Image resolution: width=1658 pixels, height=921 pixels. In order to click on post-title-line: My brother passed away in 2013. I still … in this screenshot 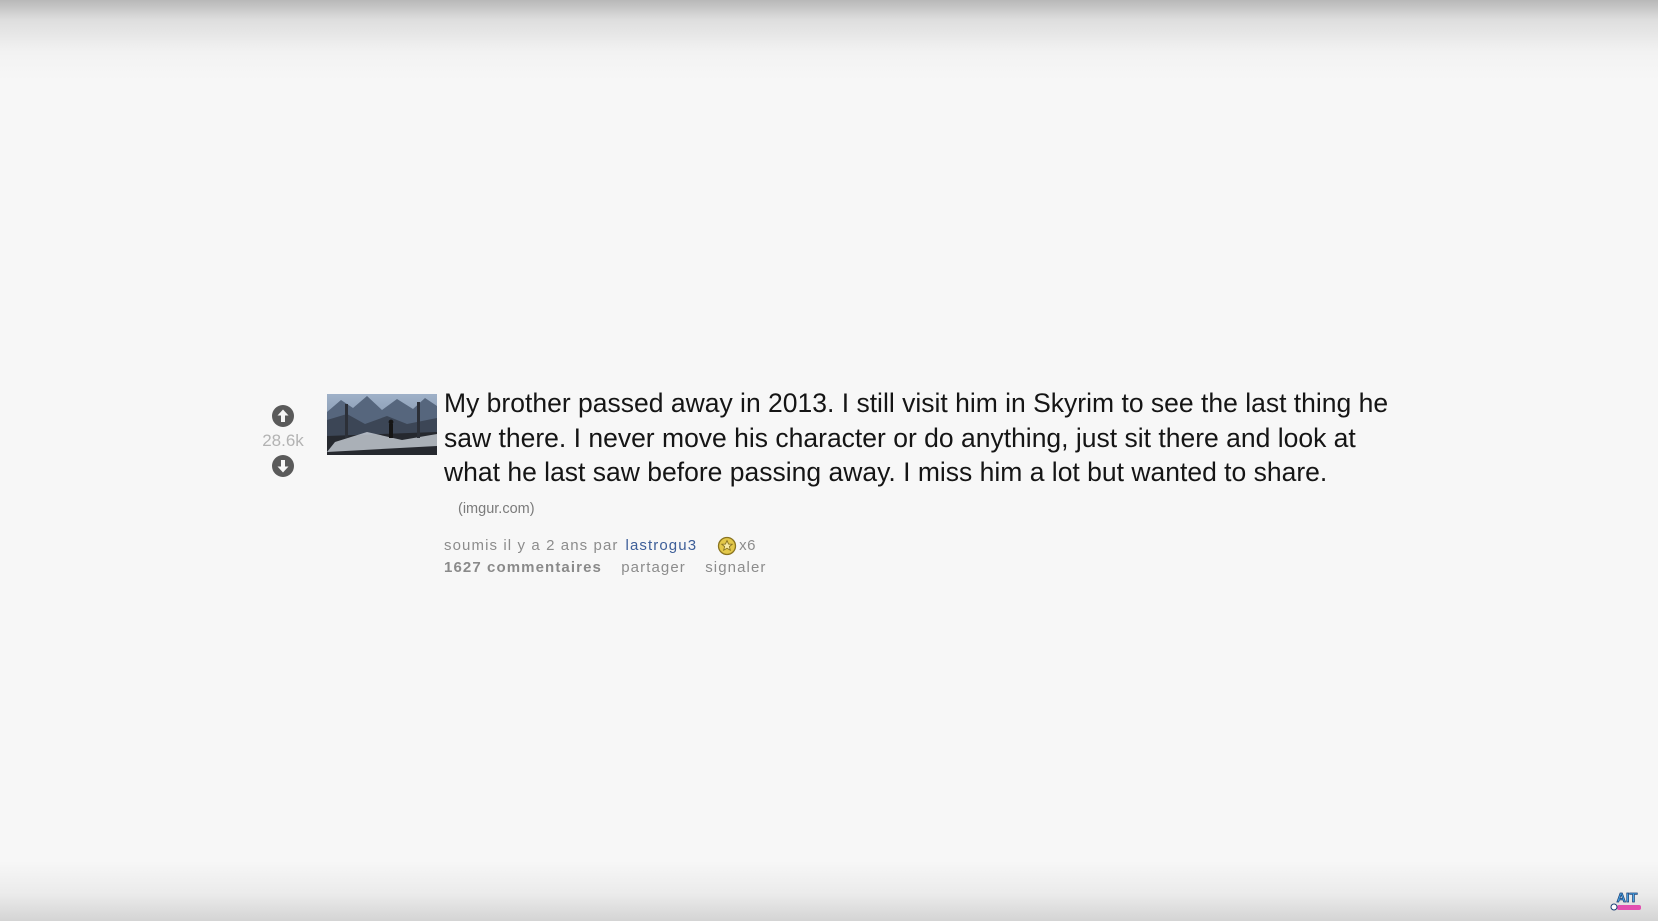, I will do `click(924, 456)`.